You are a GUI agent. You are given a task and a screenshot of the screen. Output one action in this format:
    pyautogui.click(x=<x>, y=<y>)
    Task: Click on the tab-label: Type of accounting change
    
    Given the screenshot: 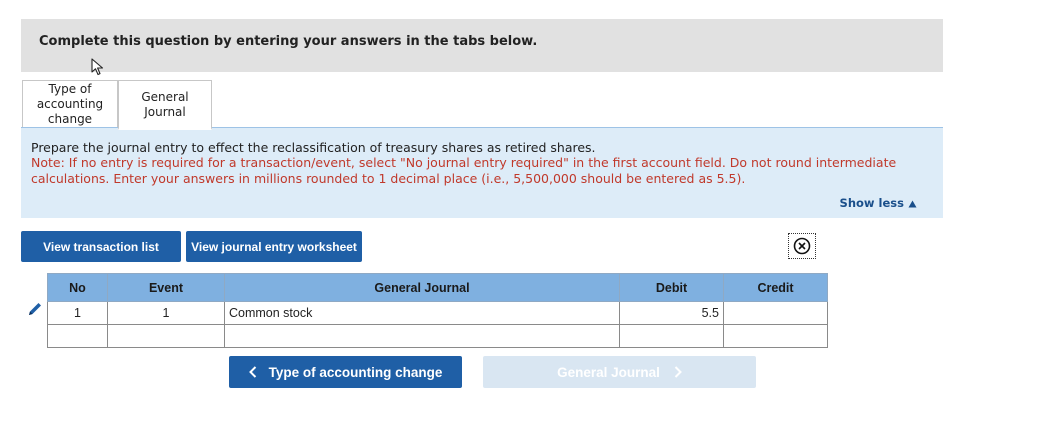 What is the action you would take?
    pyautogui.click(x=70, y=104)
    